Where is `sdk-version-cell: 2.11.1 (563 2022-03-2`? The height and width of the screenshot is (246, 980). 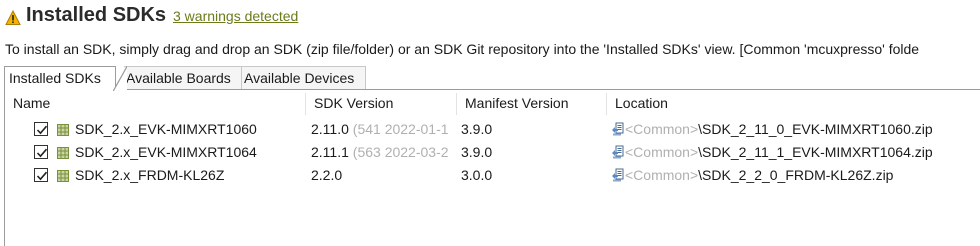 sdk-version-cell: 2.11.1 (563 2022-03-2 is located at coordinates (383, 152).